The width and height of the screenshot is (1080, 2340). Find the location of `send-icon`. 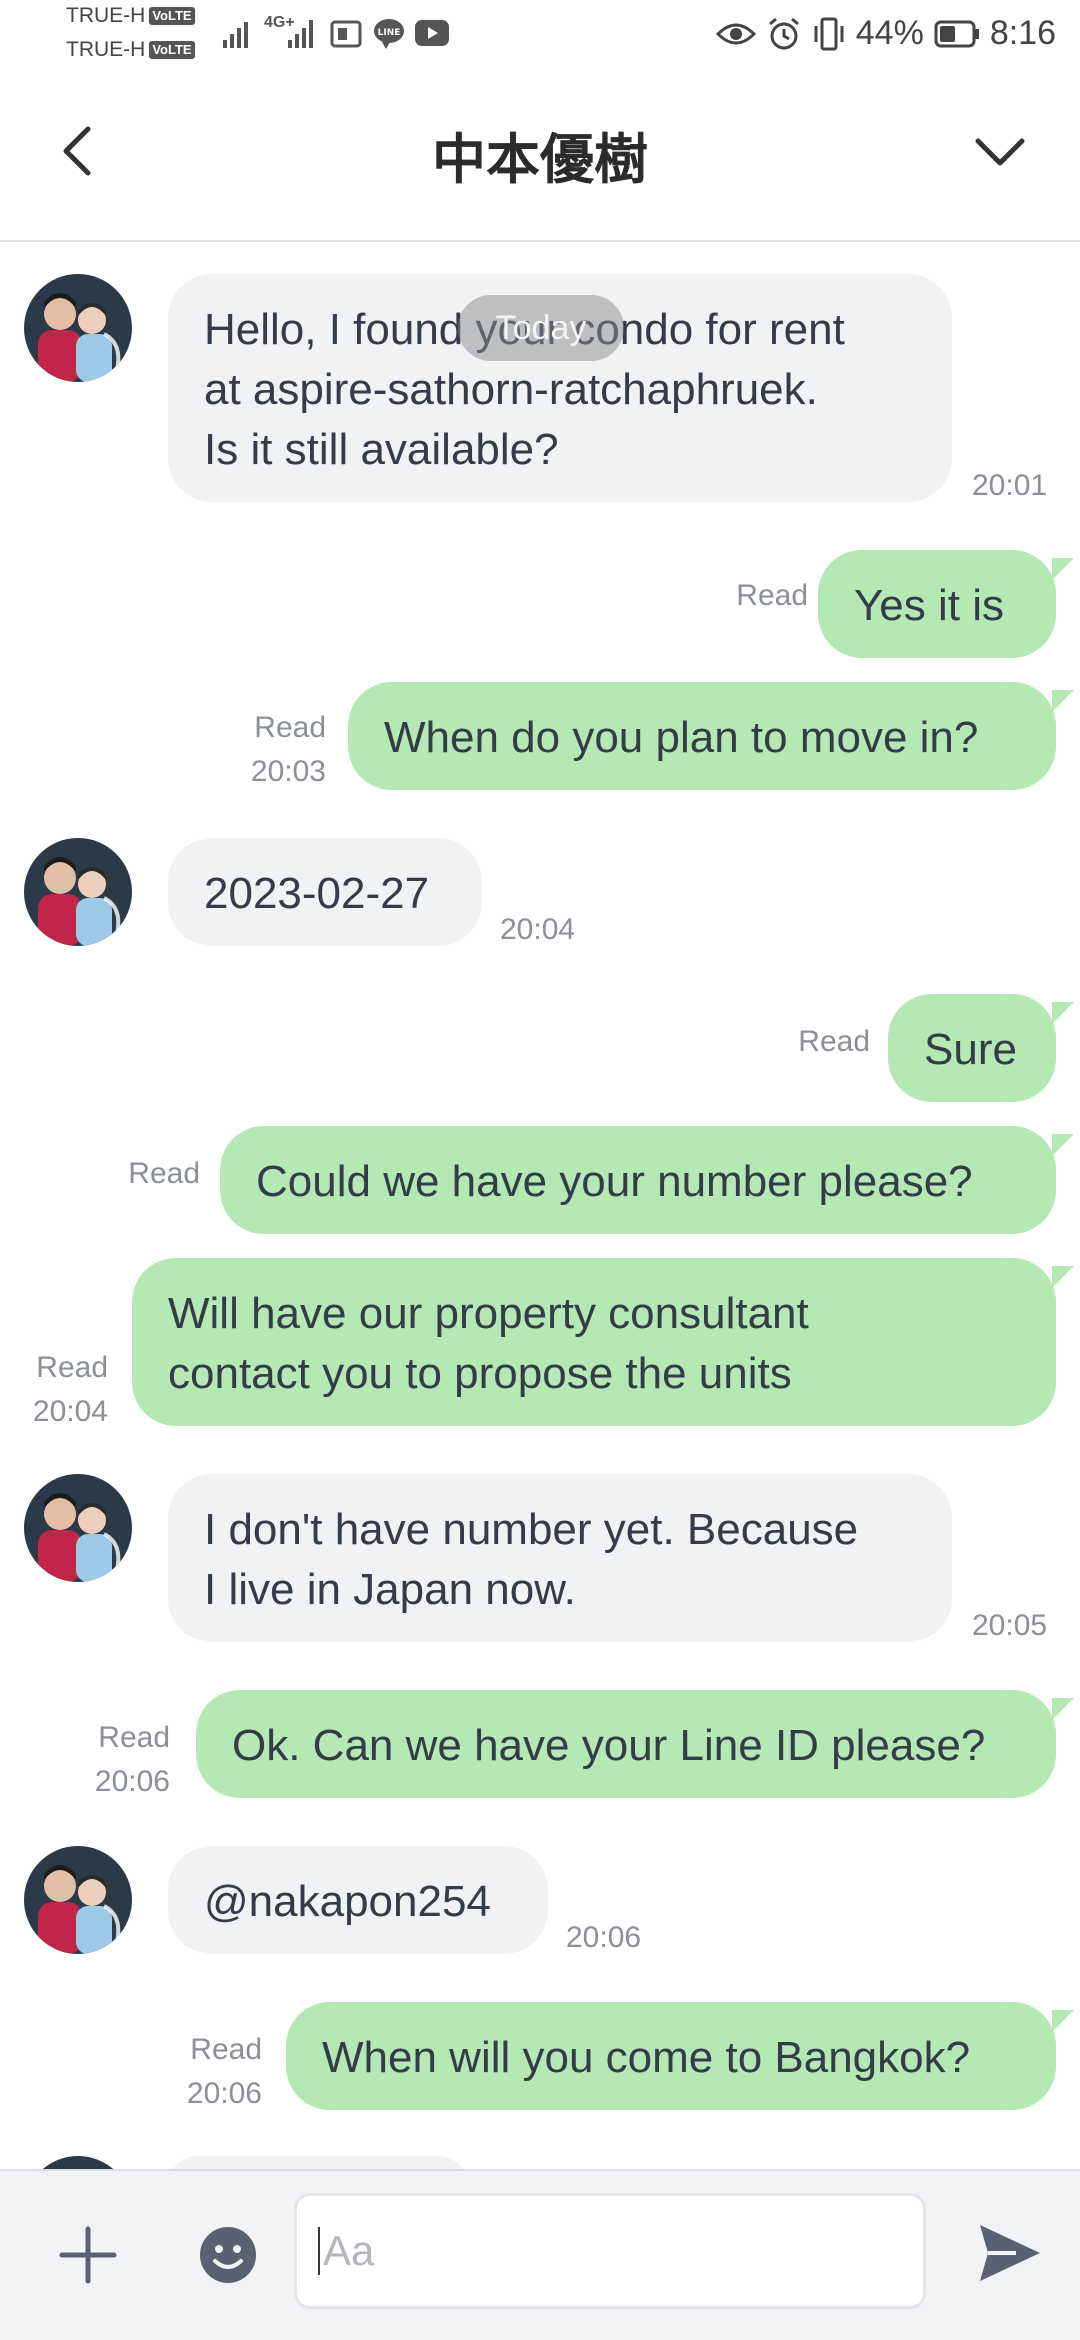

send-icon is located at coordinates (1010, 2253).